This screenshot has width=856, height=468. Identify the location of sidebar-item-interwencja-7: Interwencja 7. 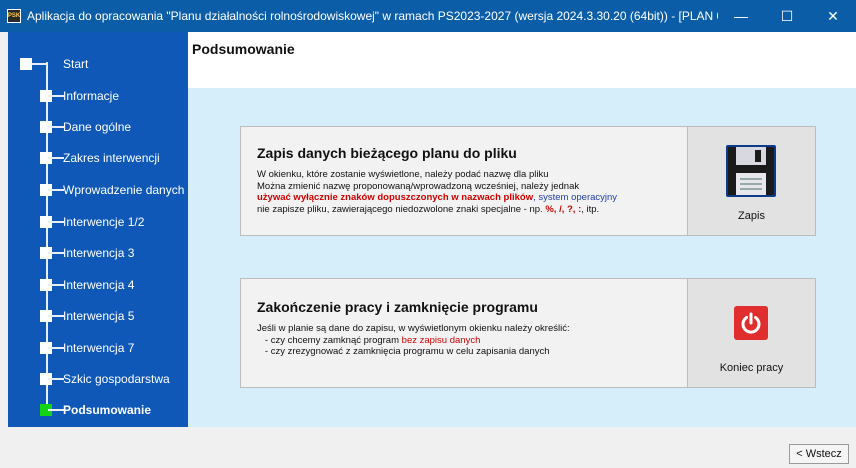
(98, 348).